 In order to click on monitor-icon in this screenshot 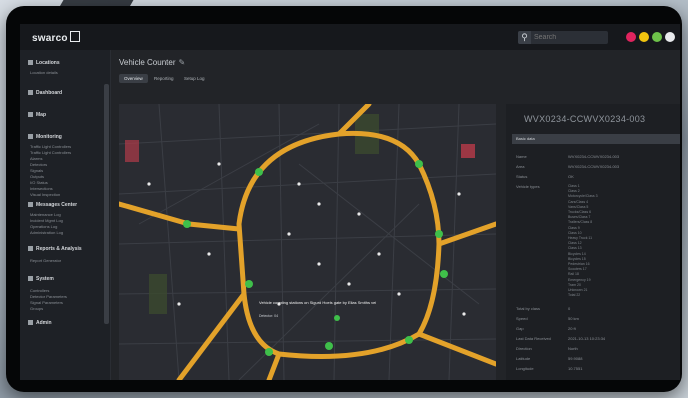, I will do `click(30, 136)`.